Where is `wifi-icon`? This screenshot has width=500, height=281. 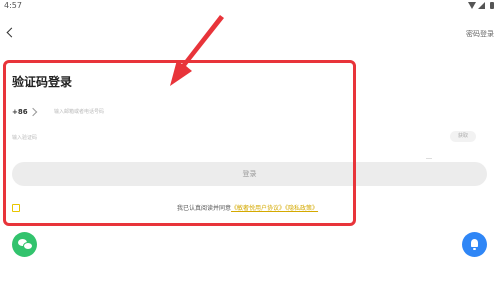 wifi-icon is located at coordinates (472, 5).